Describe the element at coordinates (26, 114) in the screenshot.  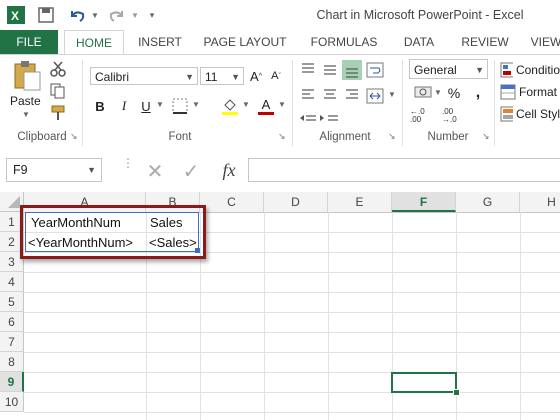
I see `paste-dropdown-icon: ▼` at that location.